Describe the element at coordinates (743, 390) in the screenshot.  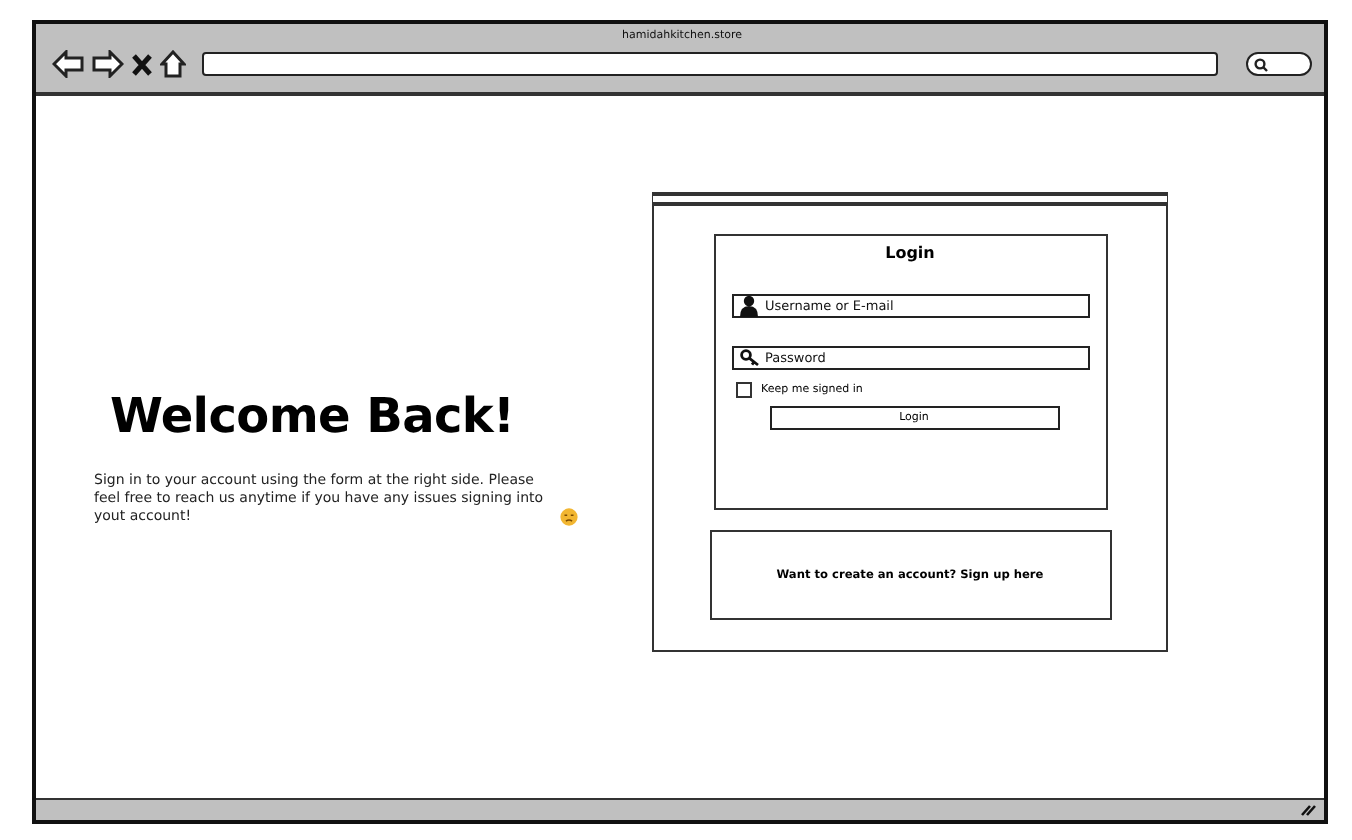
I see `remember-checkbox` at that location.